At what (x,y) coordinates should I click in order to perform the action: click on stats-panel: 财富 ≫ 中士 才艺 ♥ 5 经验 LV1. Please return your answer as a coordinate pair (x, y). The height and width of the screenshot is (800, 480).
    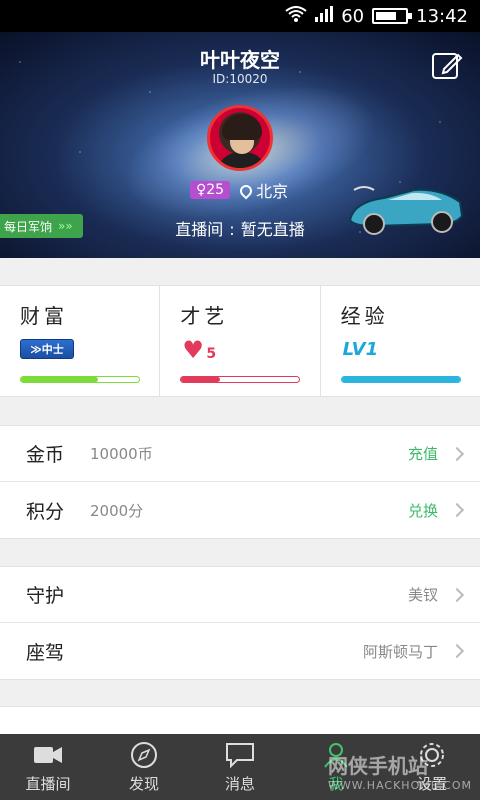
    Looking at the image, I should click on (240, 341).